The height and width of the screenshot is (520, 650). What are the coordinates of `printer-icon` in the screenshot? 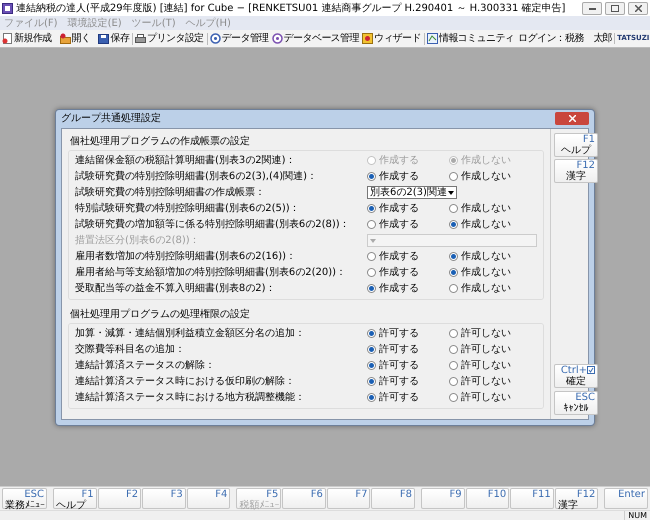 It's located at (140, 38).